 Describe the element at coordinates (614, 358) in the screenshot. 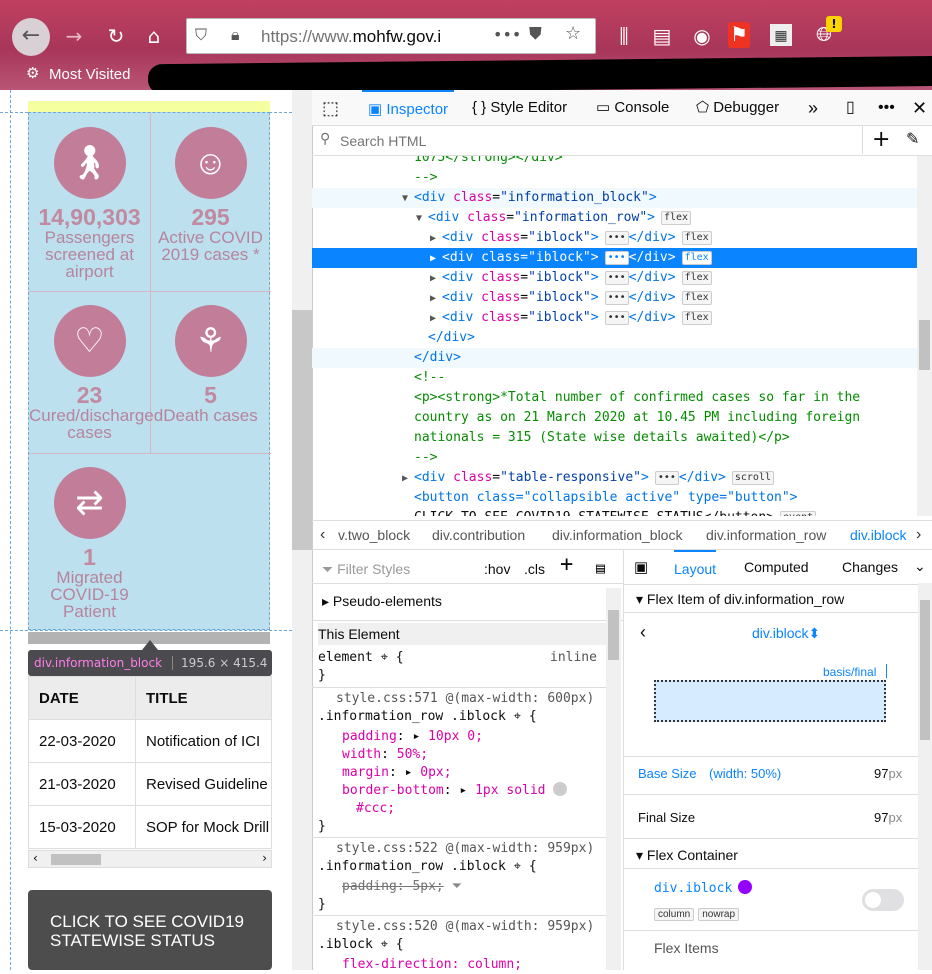

I see `markup-node: </div>` at that location.